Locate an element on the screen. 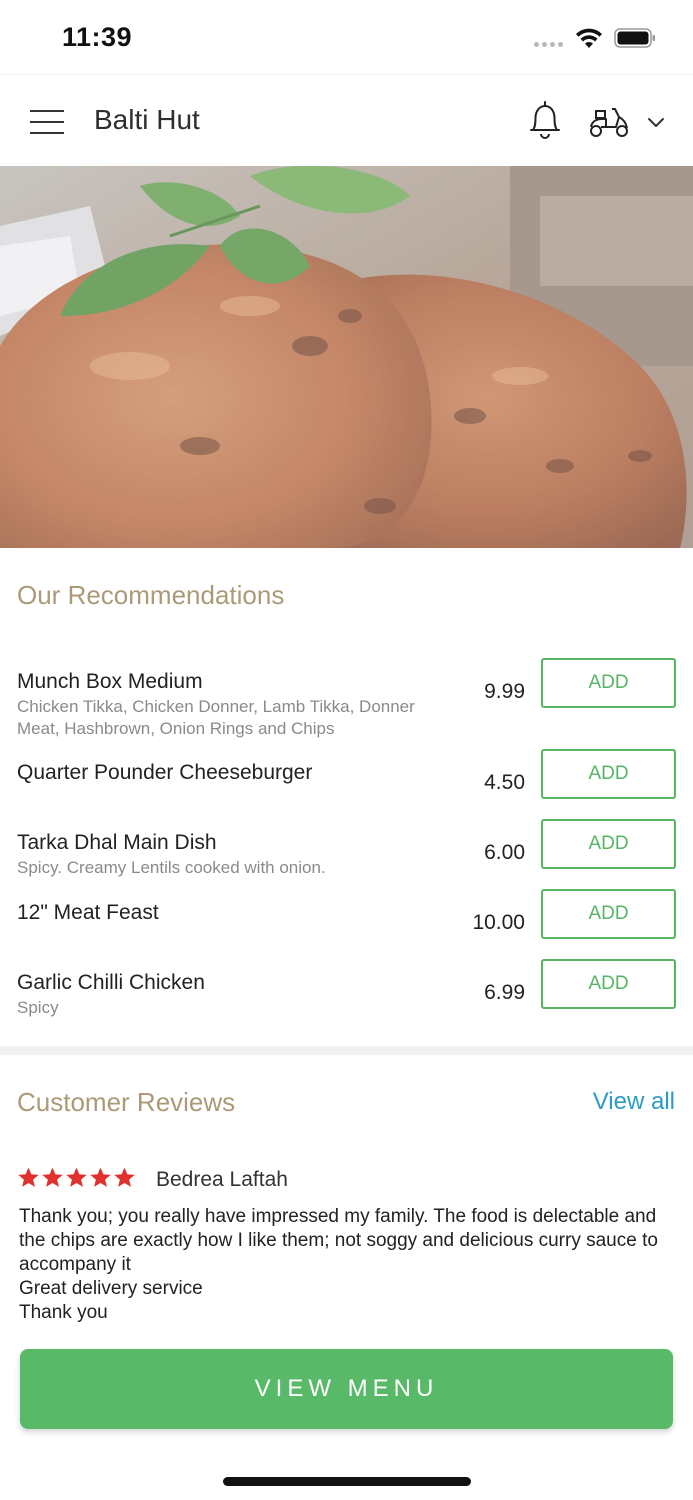  home-indicator is located at coordinates (347, 1481).